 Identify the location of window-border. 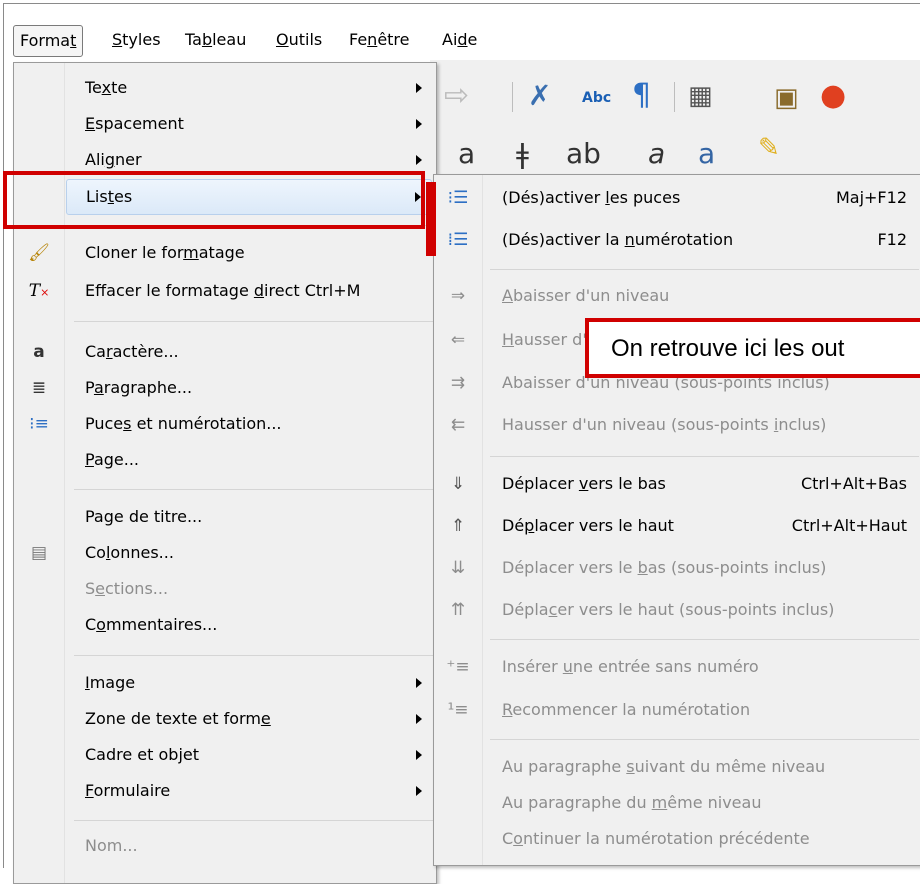
(3, 435).